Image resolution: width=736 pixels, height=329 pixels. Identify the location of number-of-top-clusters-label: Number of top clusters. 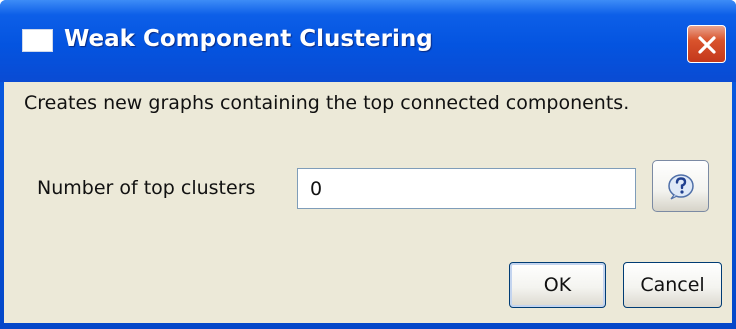
(146, 188).